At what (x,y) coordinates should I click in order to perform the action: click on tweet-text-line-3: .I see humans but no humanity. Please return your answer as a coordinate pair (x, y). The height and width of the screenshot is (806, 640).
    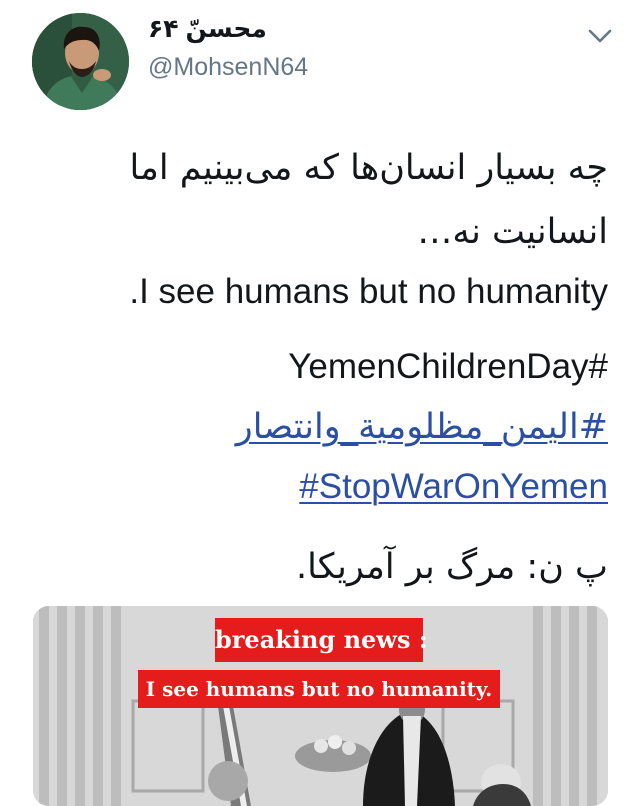
    Looking at the image, I should click on (368, 291).